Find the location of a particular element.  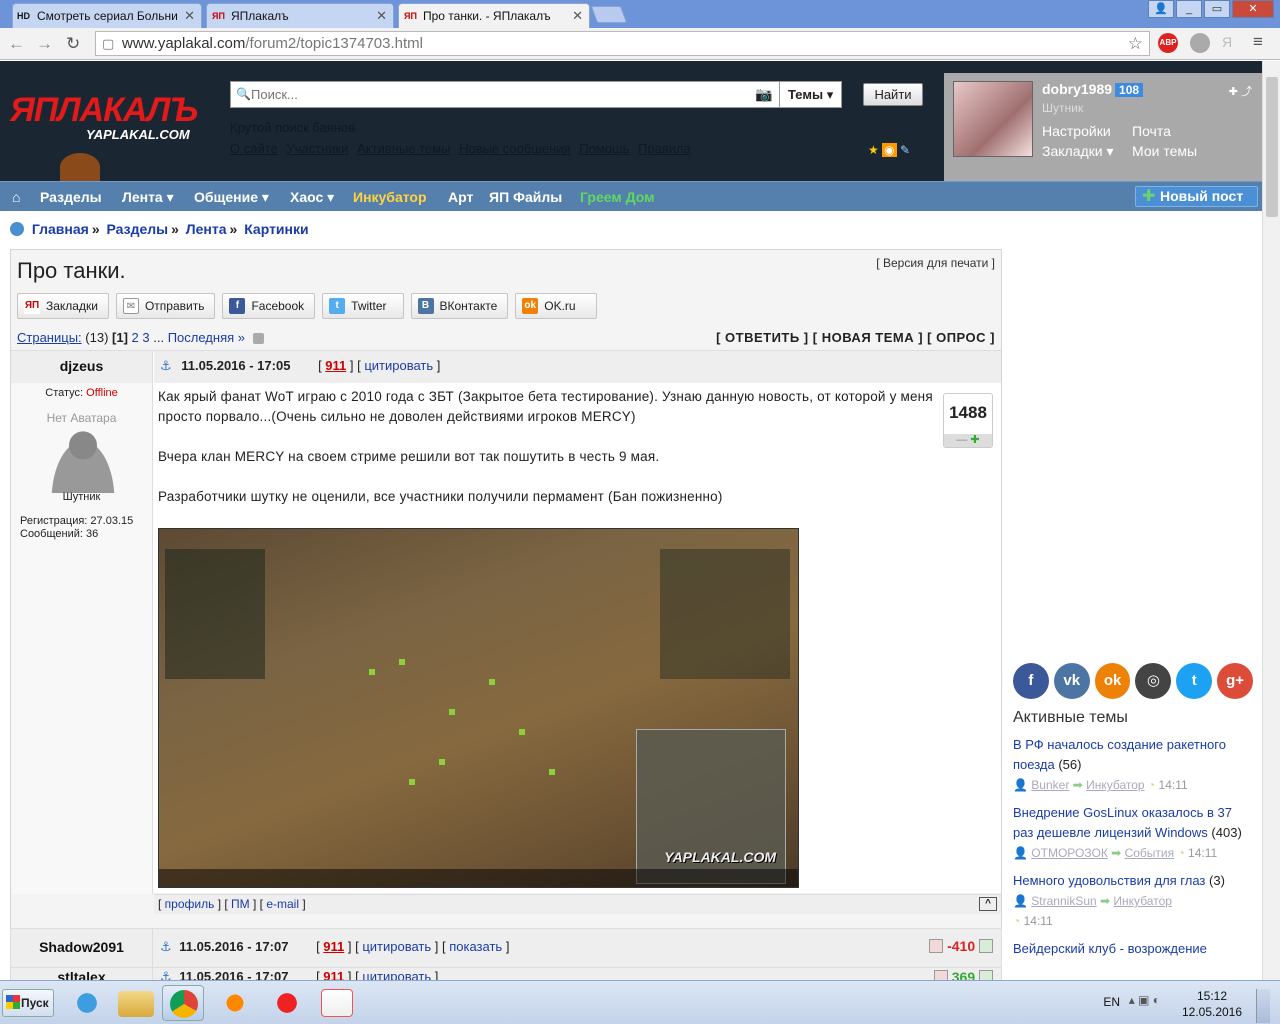

start-button: Пуск is located at coordinates (28, 1003).